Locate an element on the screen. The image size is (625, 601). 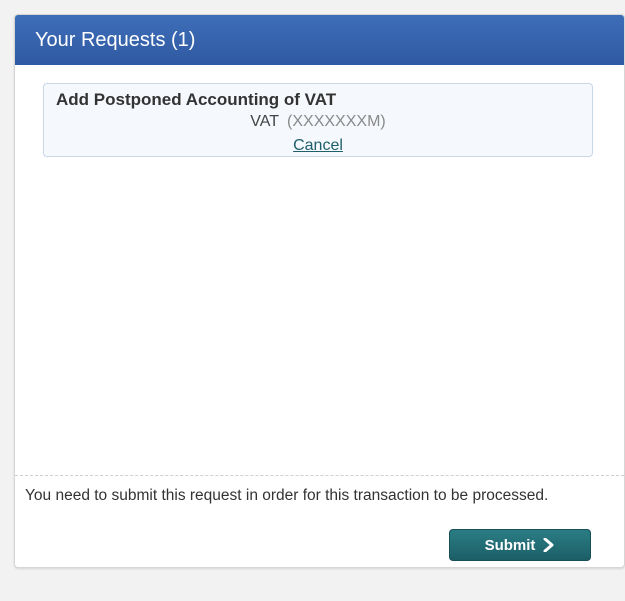
cancel-link: Cancel is located at coordinates (318, 145).